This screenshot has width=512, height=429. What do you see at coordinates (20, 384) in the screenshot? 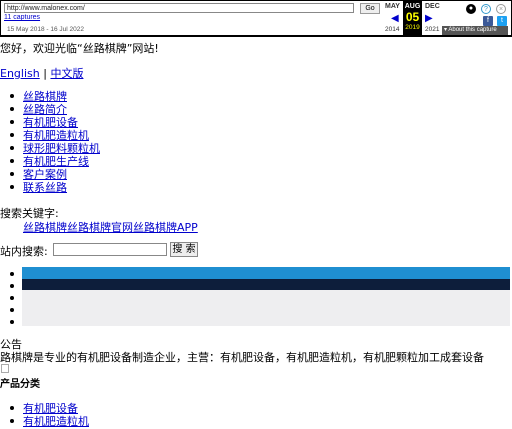
I see `products-title: 产品分类` at bounding box center [20, 384].